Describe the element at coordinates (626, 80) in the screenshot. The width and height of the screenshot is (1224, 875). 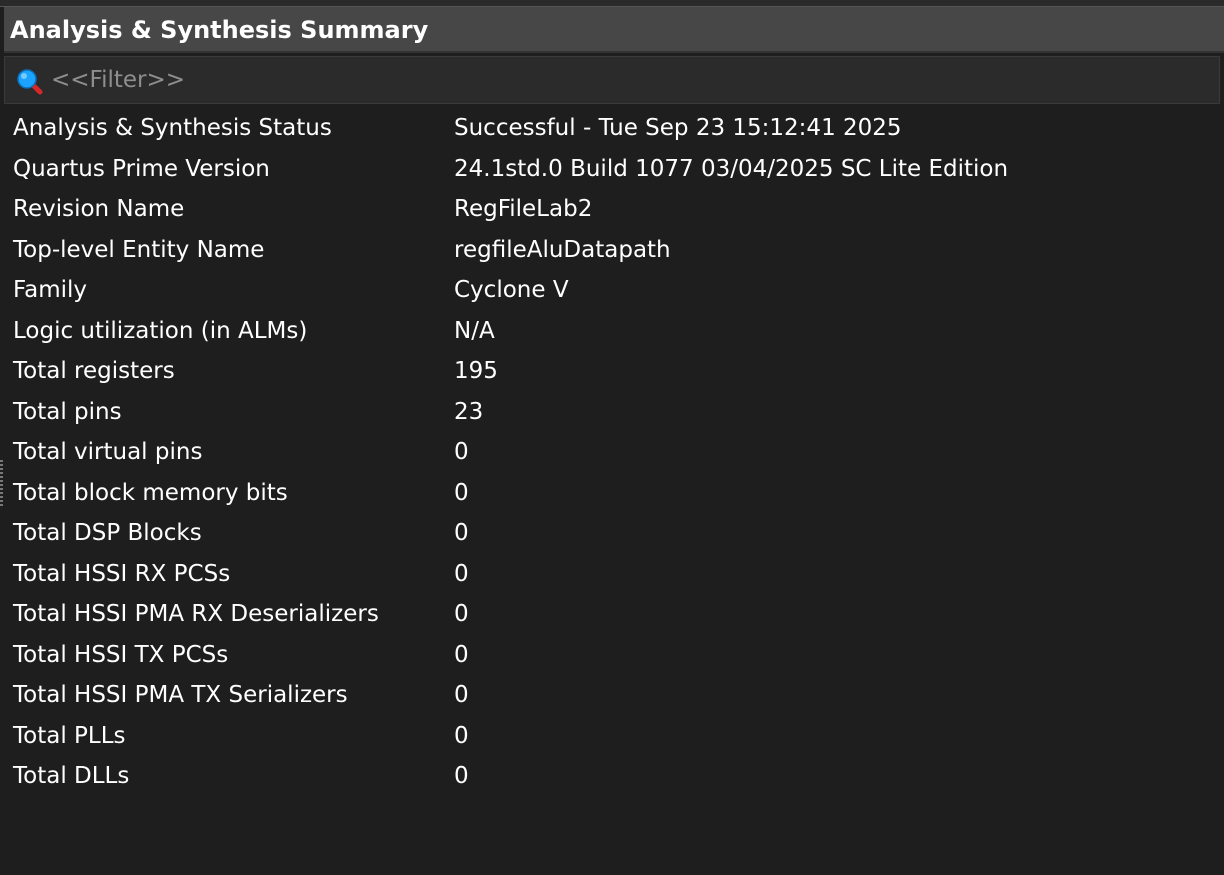
I see `filter-input` at that location.